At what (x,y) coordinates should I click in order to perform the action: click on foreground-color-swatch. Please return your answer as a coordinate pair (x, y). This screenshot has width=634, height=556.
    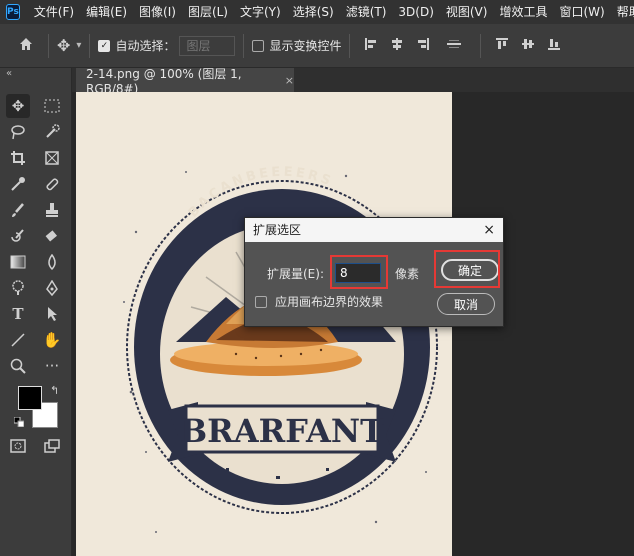
    Looking at the image, I should click on (30, 398).